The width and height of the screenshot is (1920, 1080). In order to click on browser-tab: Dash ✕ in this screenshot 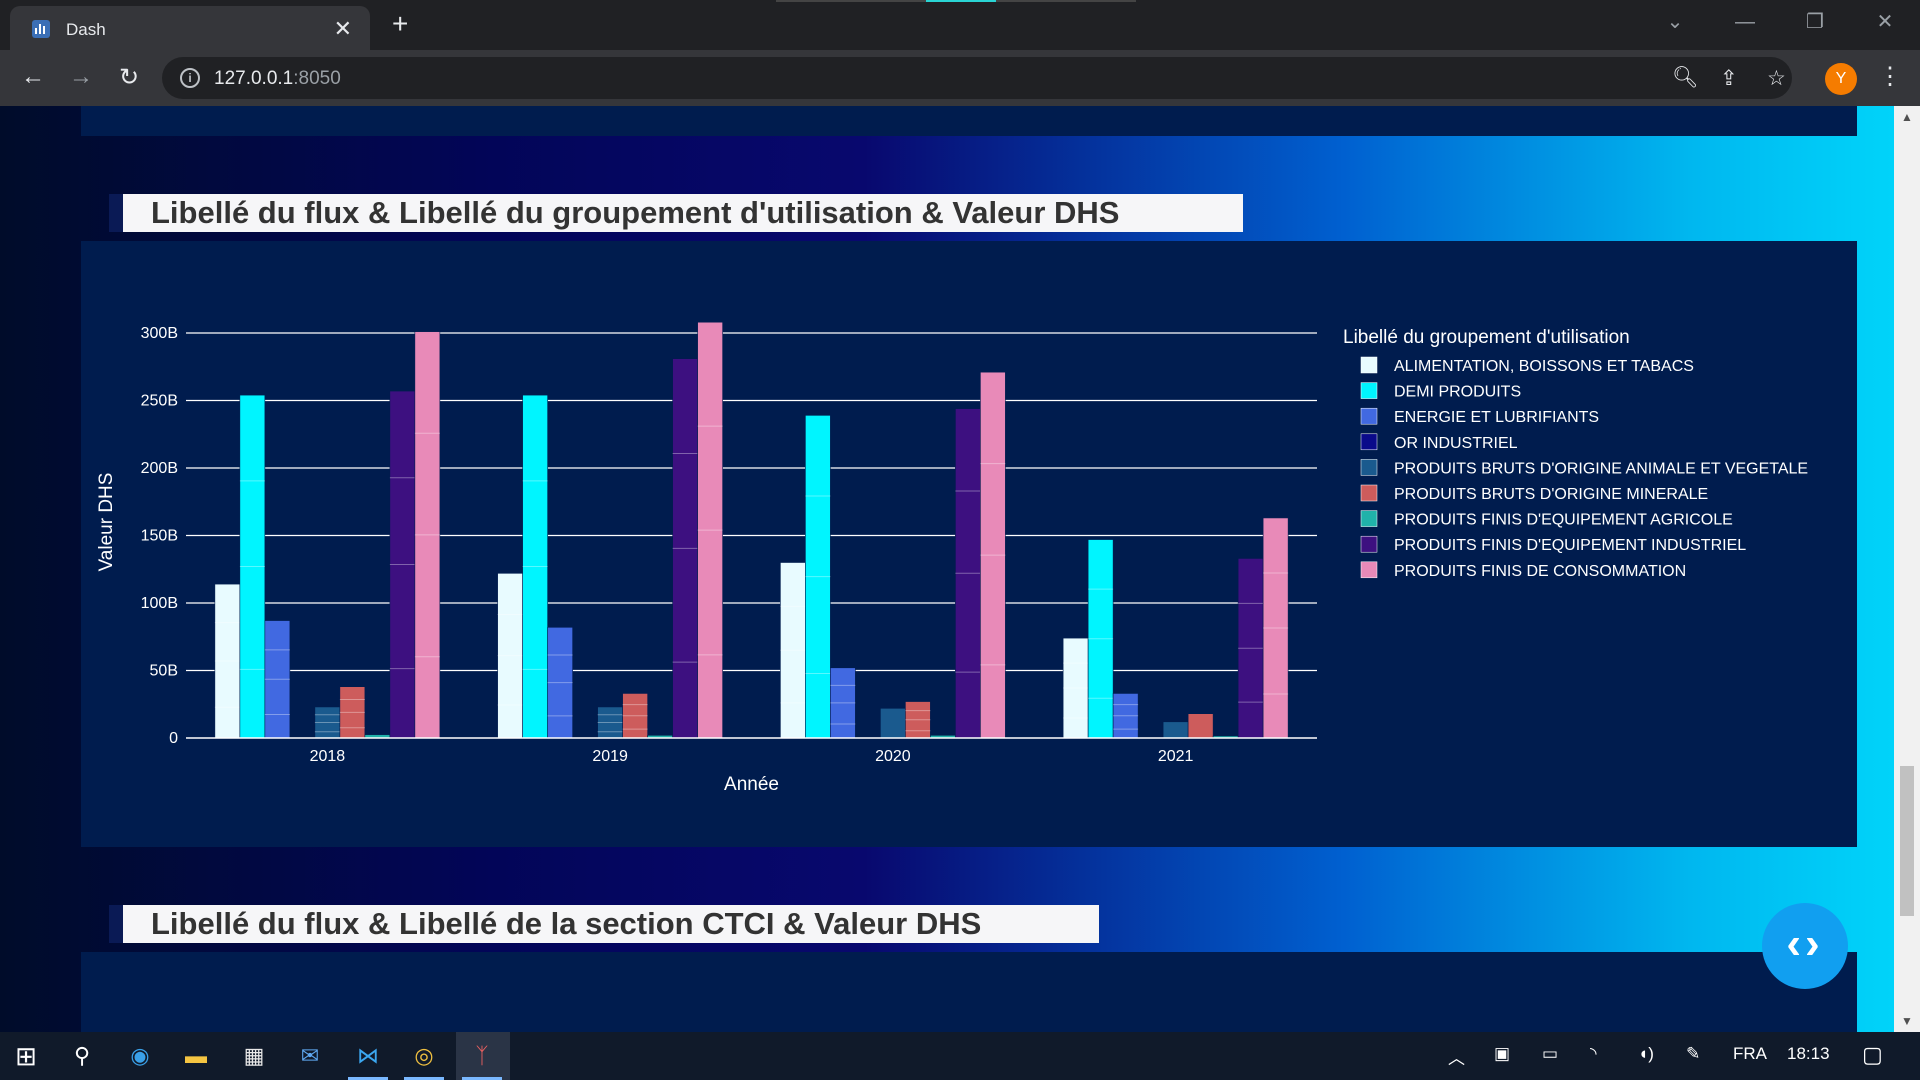, I will do `click(190, 28)`.